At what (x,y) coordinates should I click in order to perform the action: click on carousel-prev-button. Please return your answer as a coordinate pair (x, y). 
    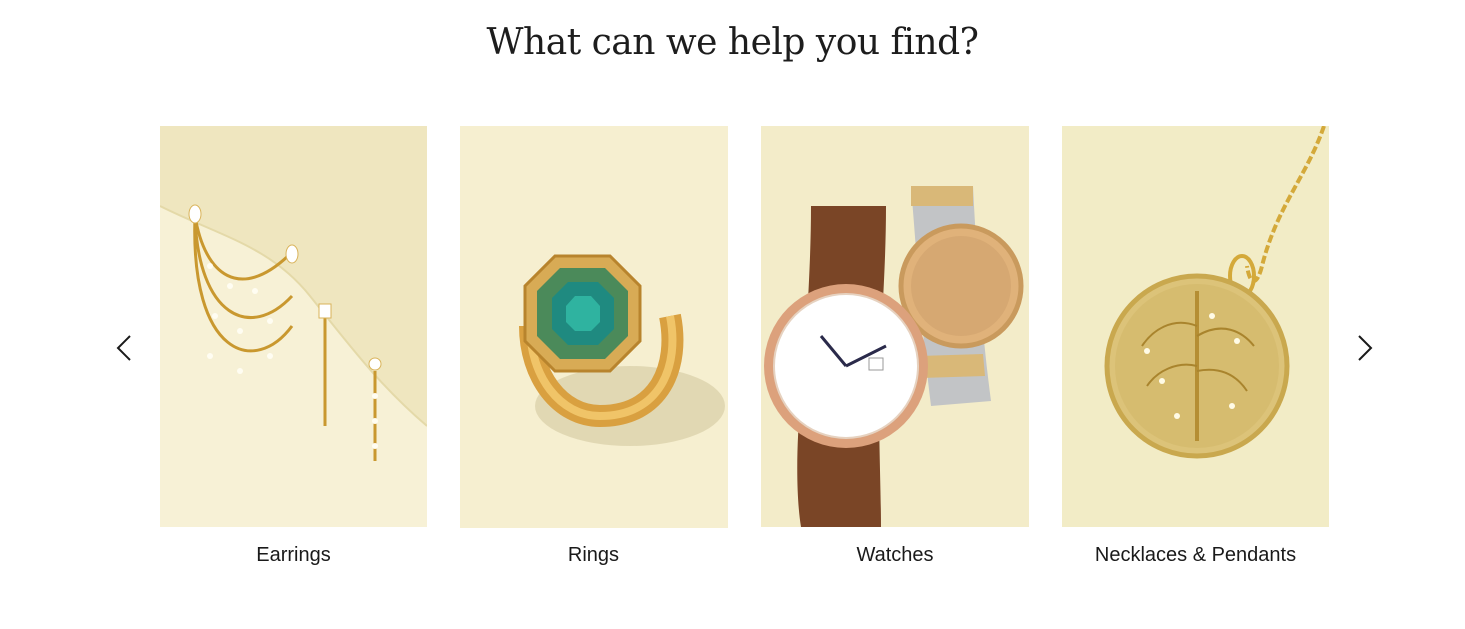
    Looking at the image, I should click on (124, 348).